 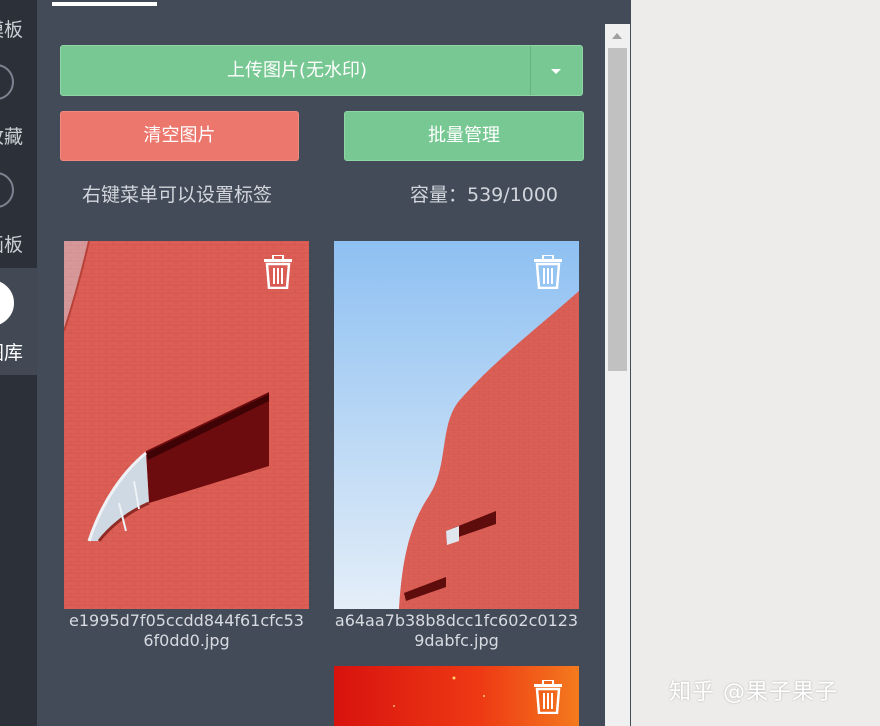 I want to click on vertical-scrollbar, so click(x=617, y=375).